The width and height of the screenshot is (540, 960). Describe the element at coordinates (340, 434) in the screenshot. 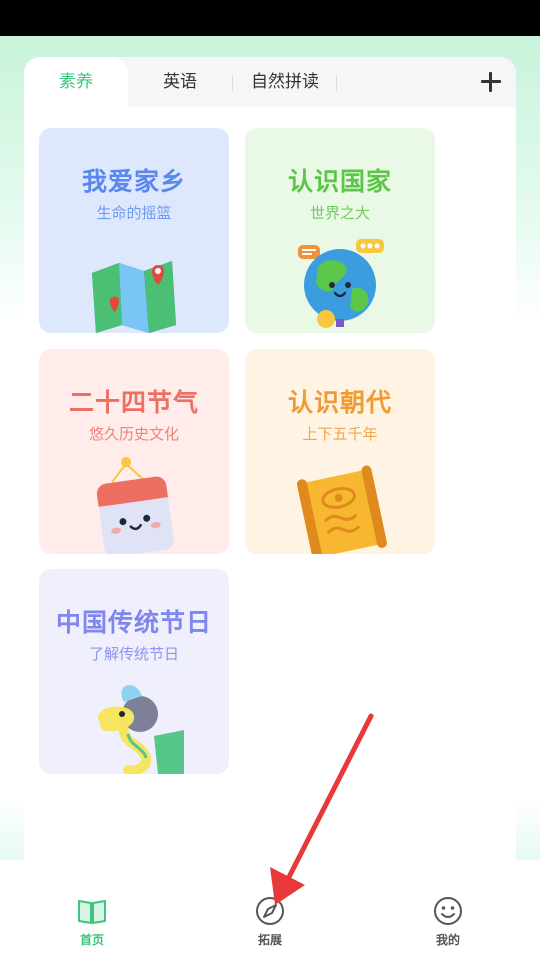

I see `card-subtitle: 上下五千年` at that location.